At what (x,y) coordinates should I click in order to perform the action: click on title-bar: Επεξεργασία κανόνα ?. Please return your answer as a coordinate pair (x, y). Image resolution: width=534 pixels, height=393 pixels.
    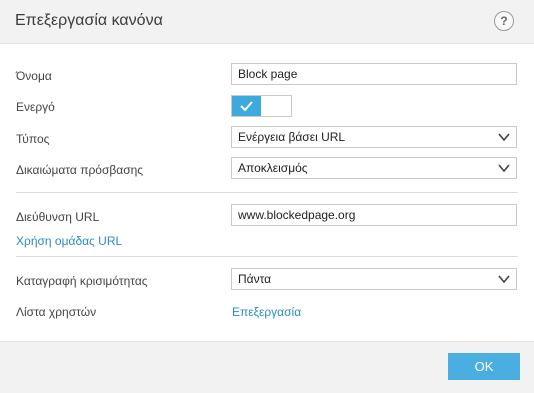
    Looking at the image, I should click on (267, 22).